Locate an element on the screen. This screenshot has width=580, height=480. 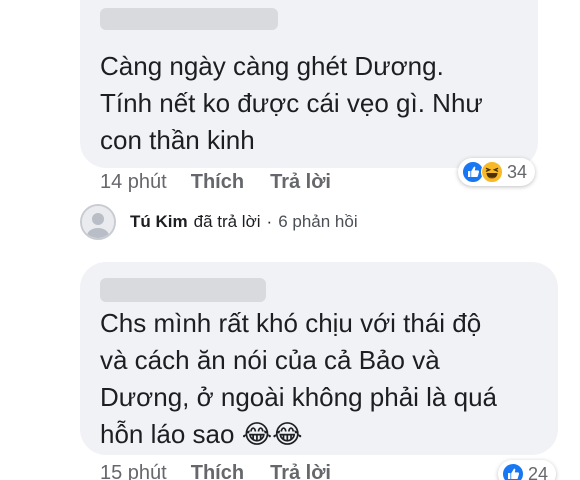
comment-timestamp: 15 phút is located at coordinates (133, 471).